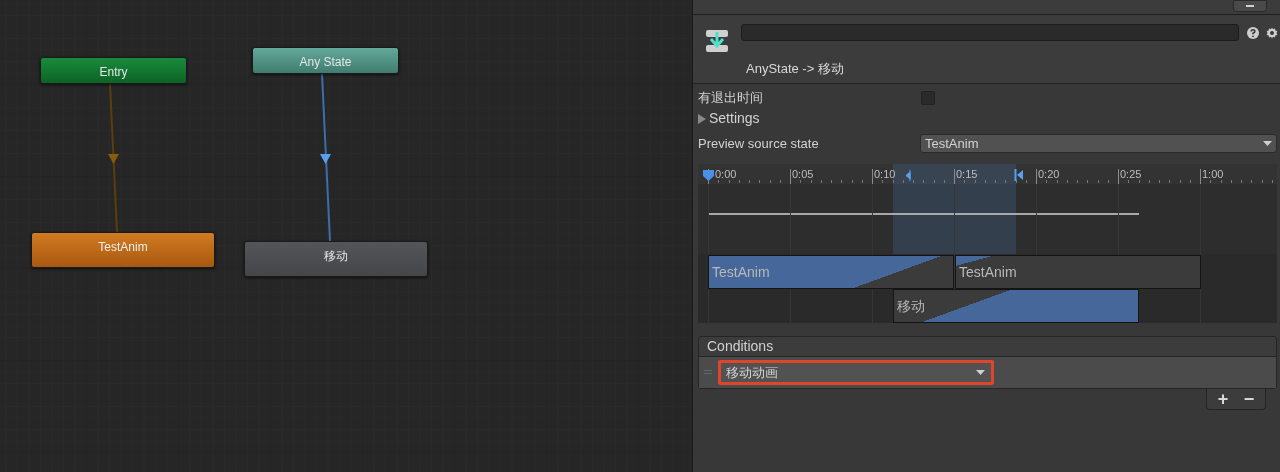  What do you see at coordinates (1272, 32) in the screenshot?
I see `settings-icon` at bounding box center [1272, 32].